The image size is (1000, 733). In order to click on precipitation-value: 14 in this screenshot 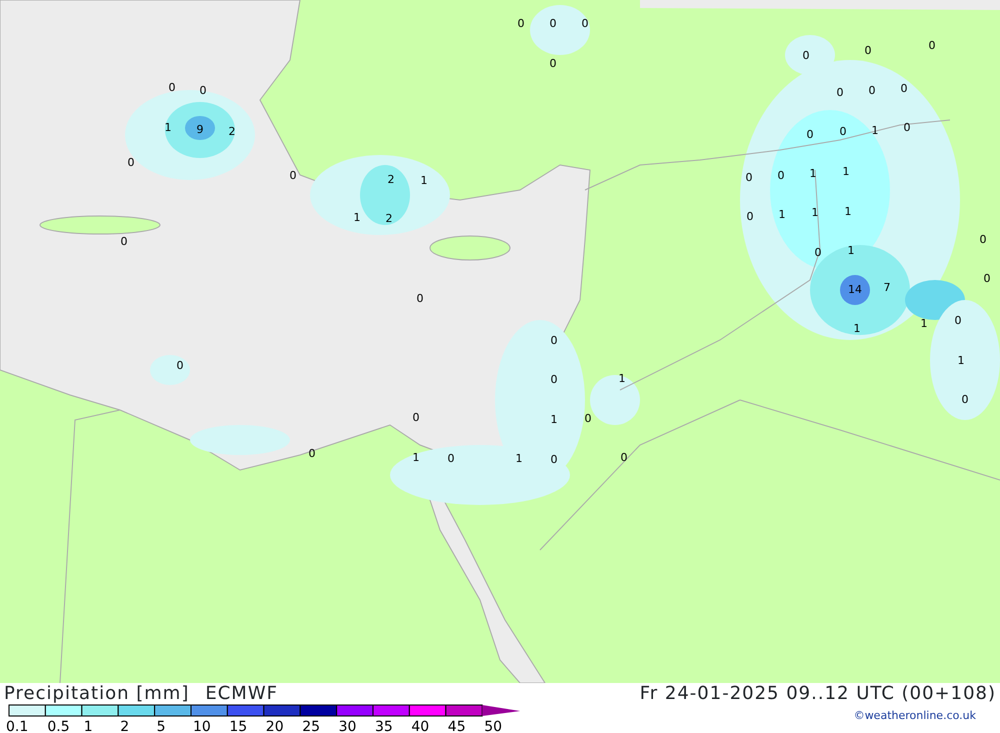, I will do `click(855, 289)`.